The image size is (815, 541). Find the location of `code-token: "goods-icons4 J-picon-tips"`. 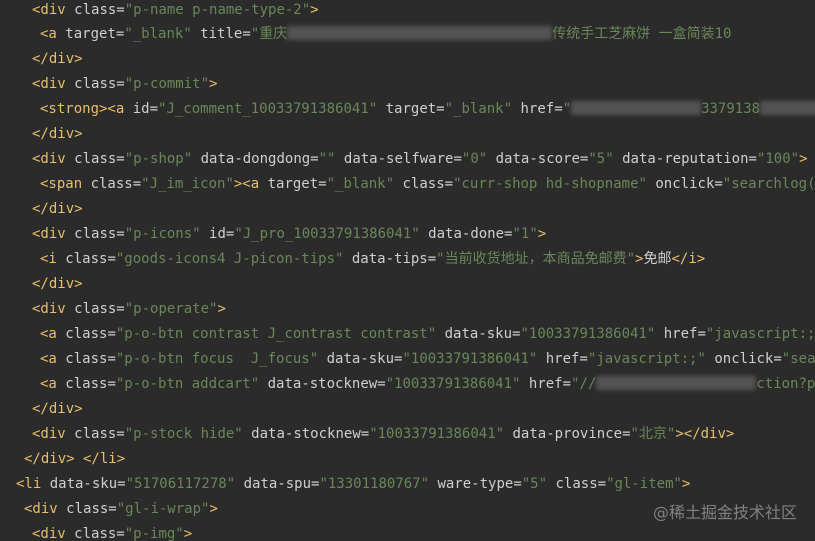

code-token: "goods-icons4 J-picon-tips" is located at coordinates (229, 259).